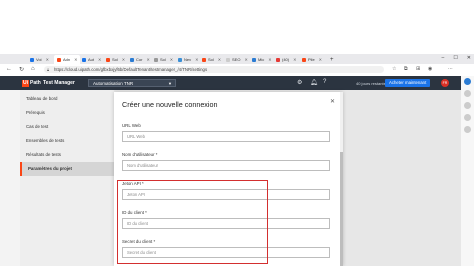 This screenshot has width=474, height=266. I want to click on browser-tab: Mic ✕, so click(262, 59).